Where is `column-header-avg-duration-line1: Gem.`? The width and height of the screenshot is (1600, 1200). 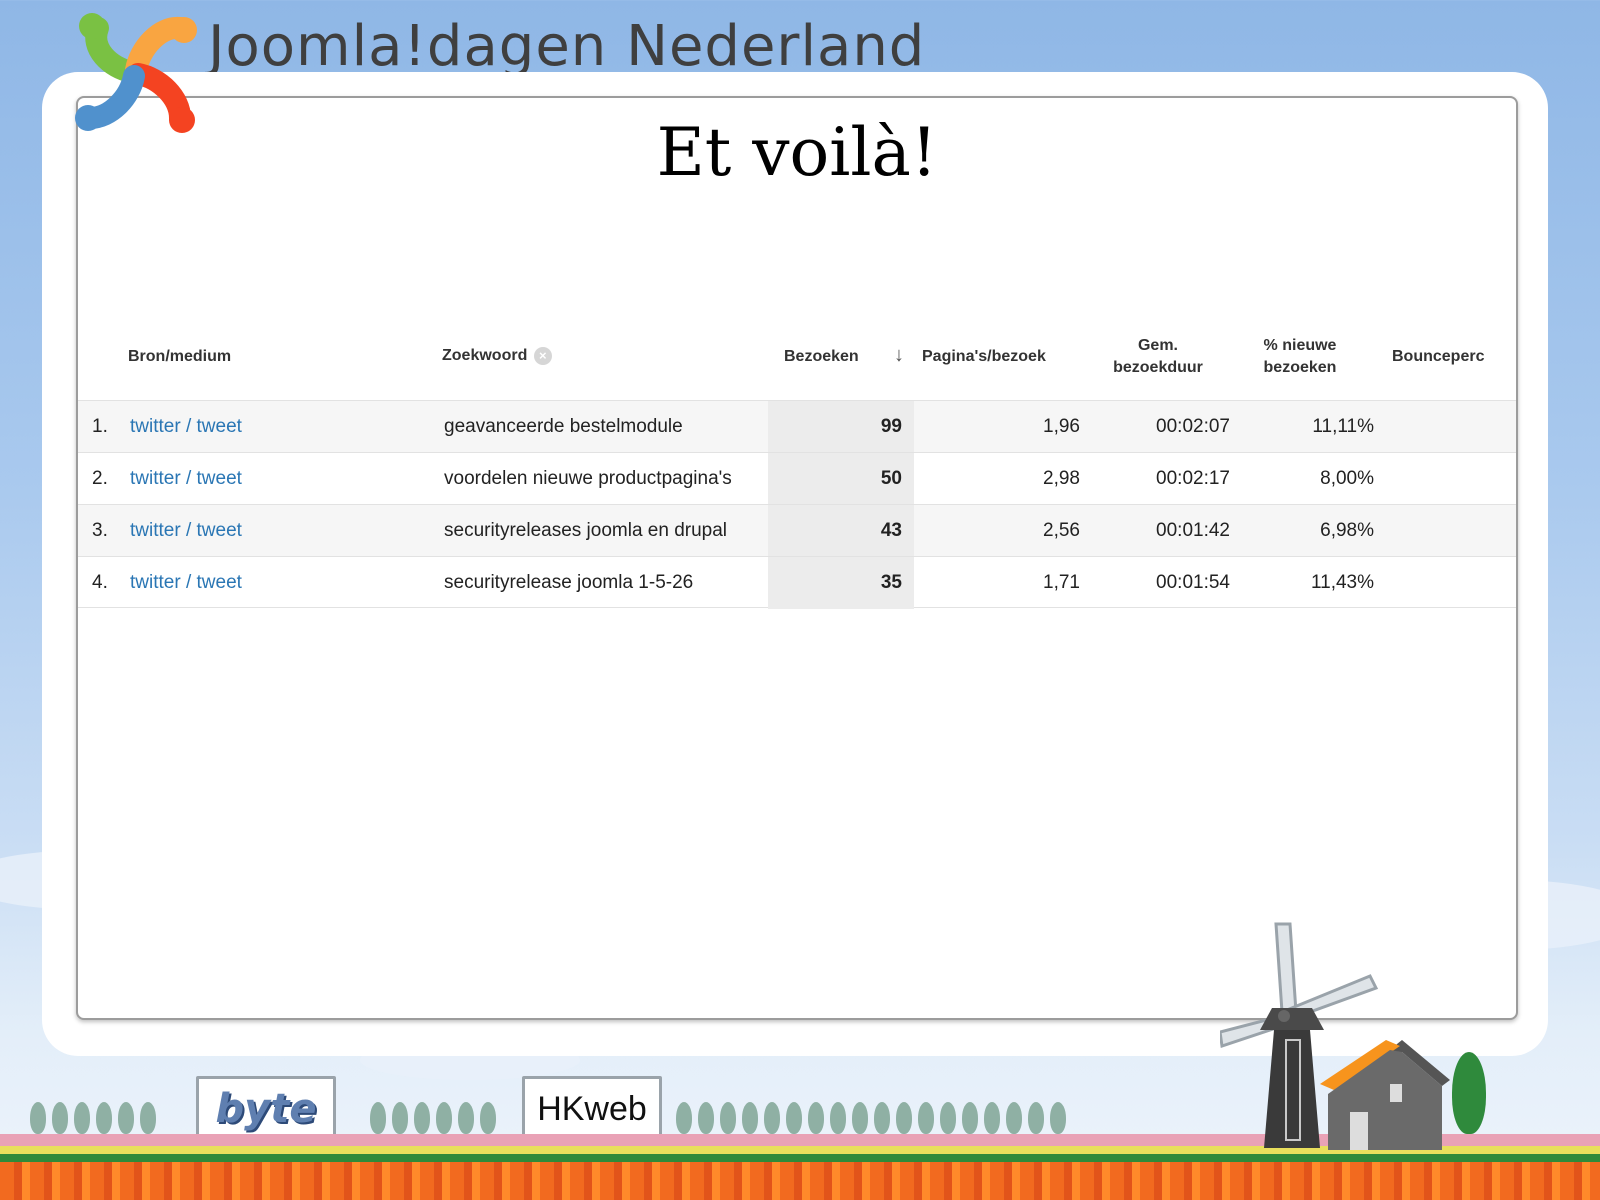
column-header-avg-duration-line1: Gem. is located at coordinates (1157, 345).